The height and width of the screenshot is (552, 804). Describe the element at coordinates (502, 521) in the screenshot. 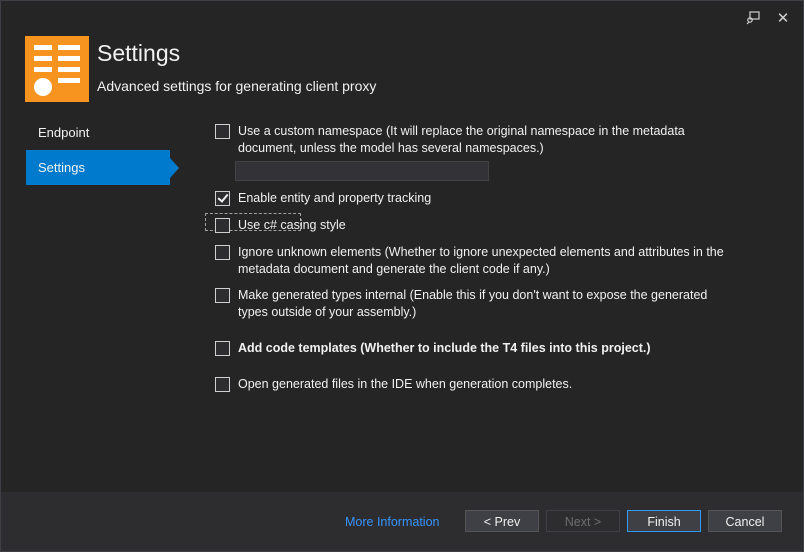

I see `prev-button: < Prev` at that location.